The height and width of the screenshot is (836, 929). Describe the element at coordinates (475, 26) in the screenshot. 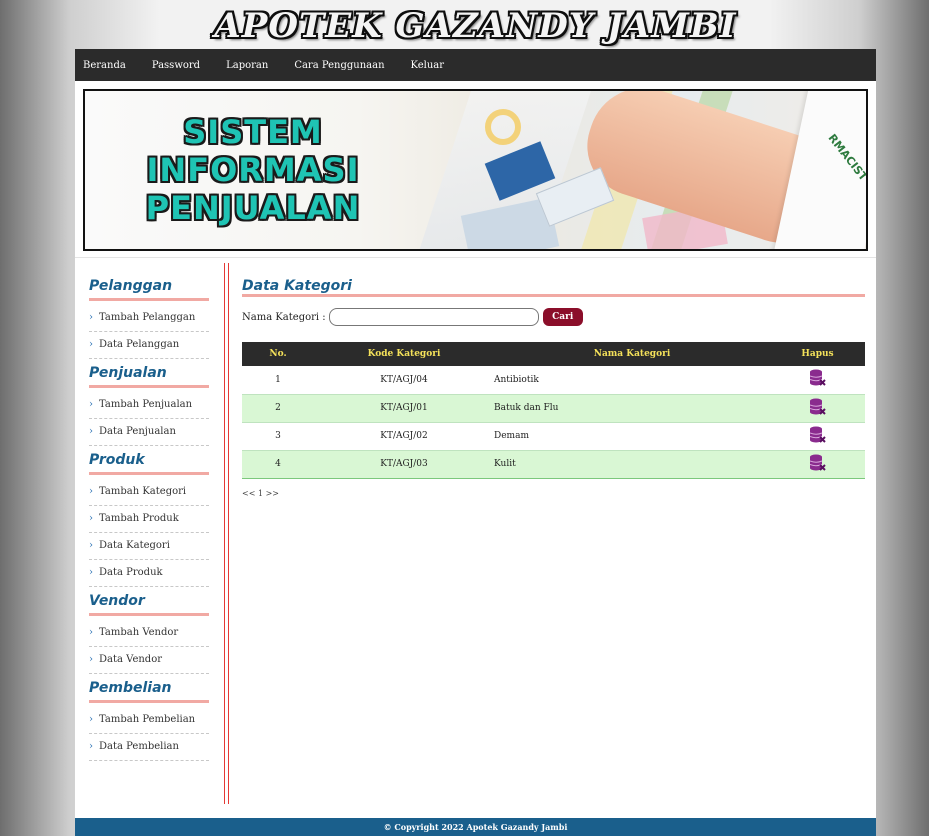

I see `site-title: APOTEK GAZANDY JAMBI` at that location.